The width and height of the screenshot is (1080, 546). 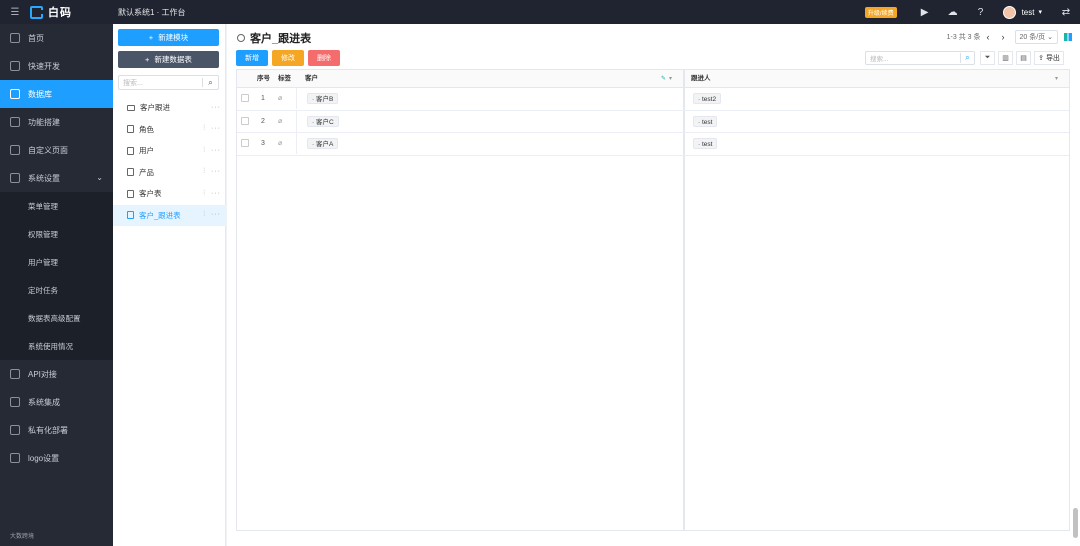 I want to click on table-row: 3 ⌀ · 客户A · test, so click(x=653, y=144).